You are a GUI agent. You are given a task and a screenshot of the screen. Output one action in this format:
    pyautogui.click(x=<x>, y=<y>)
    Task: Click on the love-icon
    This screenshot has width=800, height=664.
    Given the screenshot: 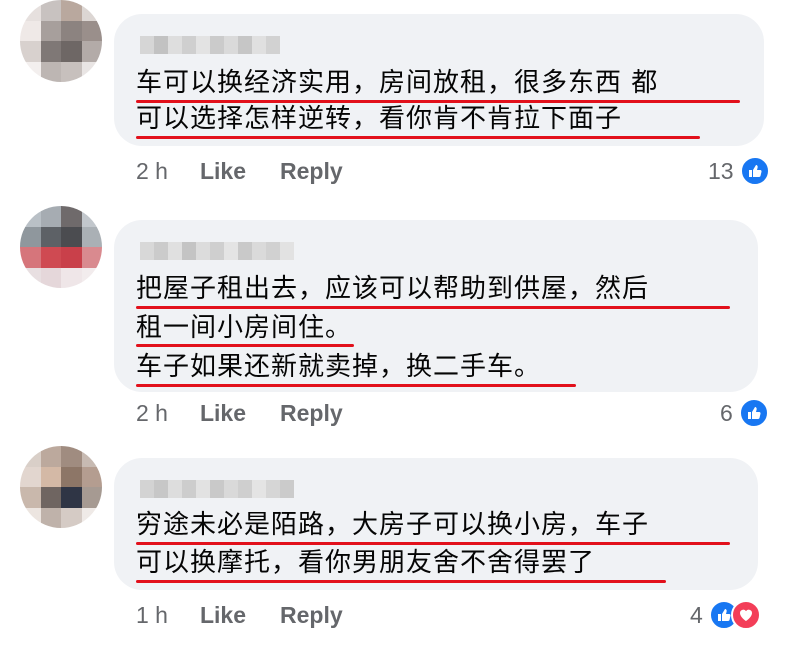 What is the action you would take?
    pyautogui.click(x=745, y=615)
    